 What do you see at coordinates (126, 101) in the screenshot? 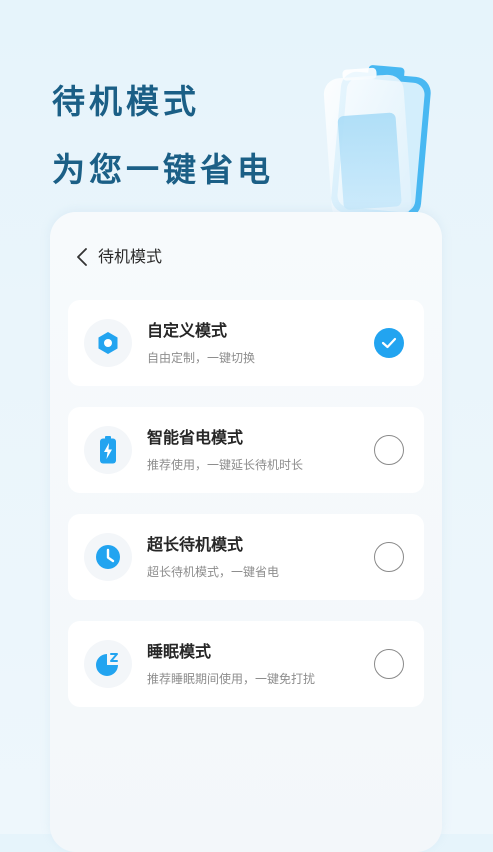
I see `hero-title: 待机模式` at bounding box center [126, 101].